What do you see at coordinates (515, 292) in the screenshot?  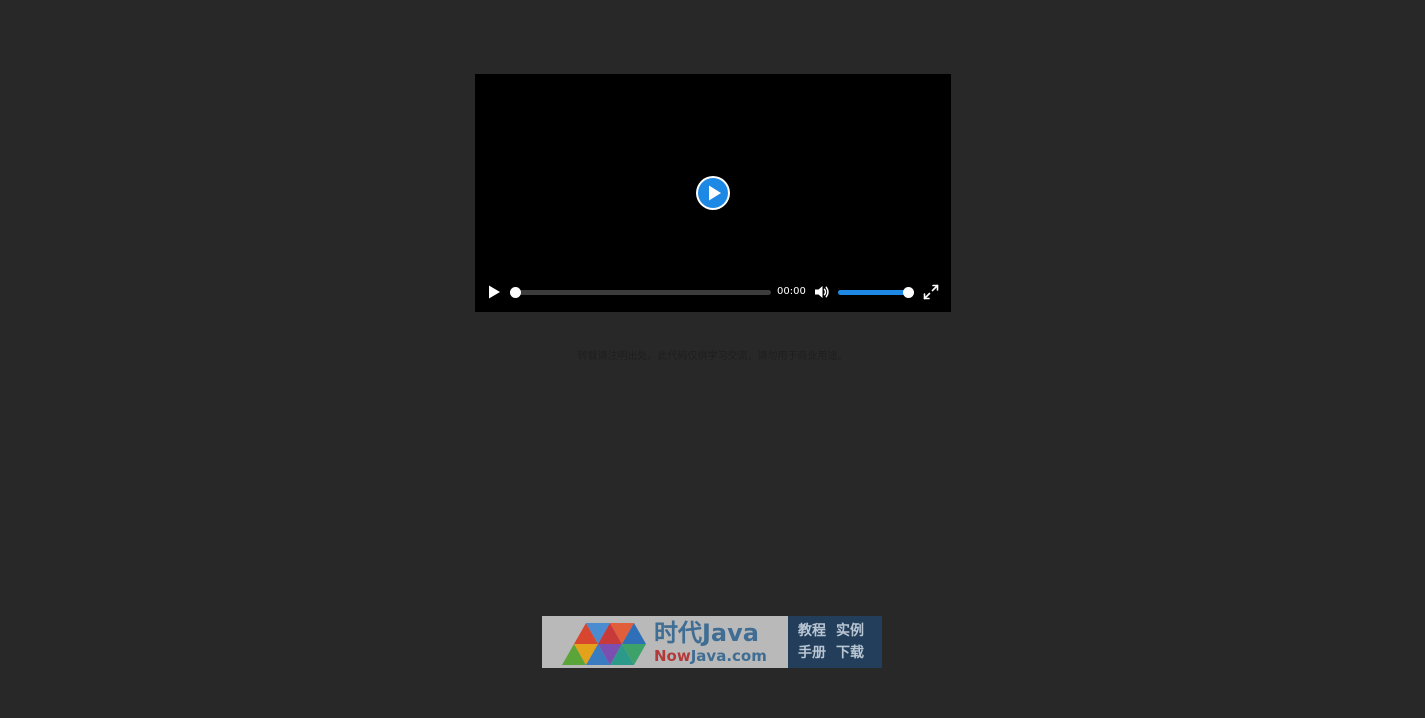 I see `seek-bar-thumb` at bounding box center [515, 292].